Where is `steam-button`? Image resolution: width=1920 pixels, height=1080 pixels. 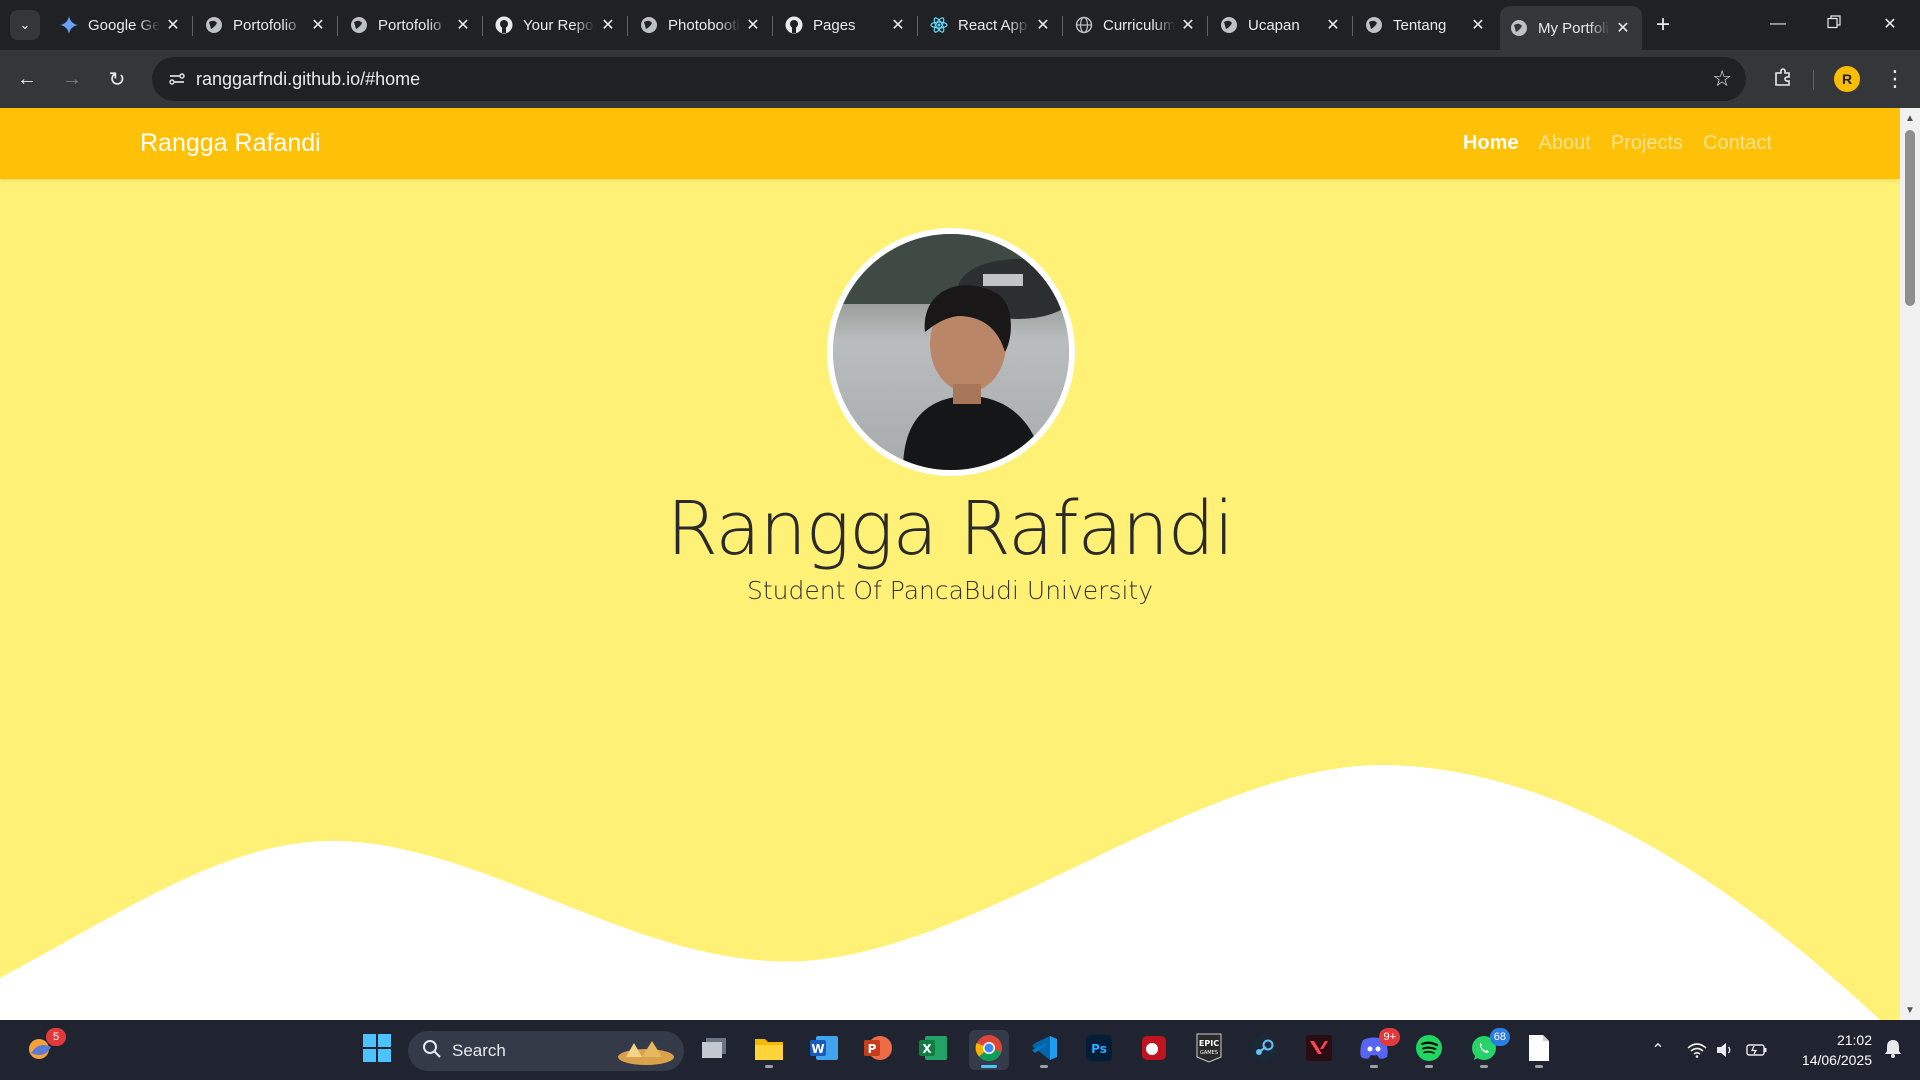 steam-button is located at coordinates (1264, 1050).